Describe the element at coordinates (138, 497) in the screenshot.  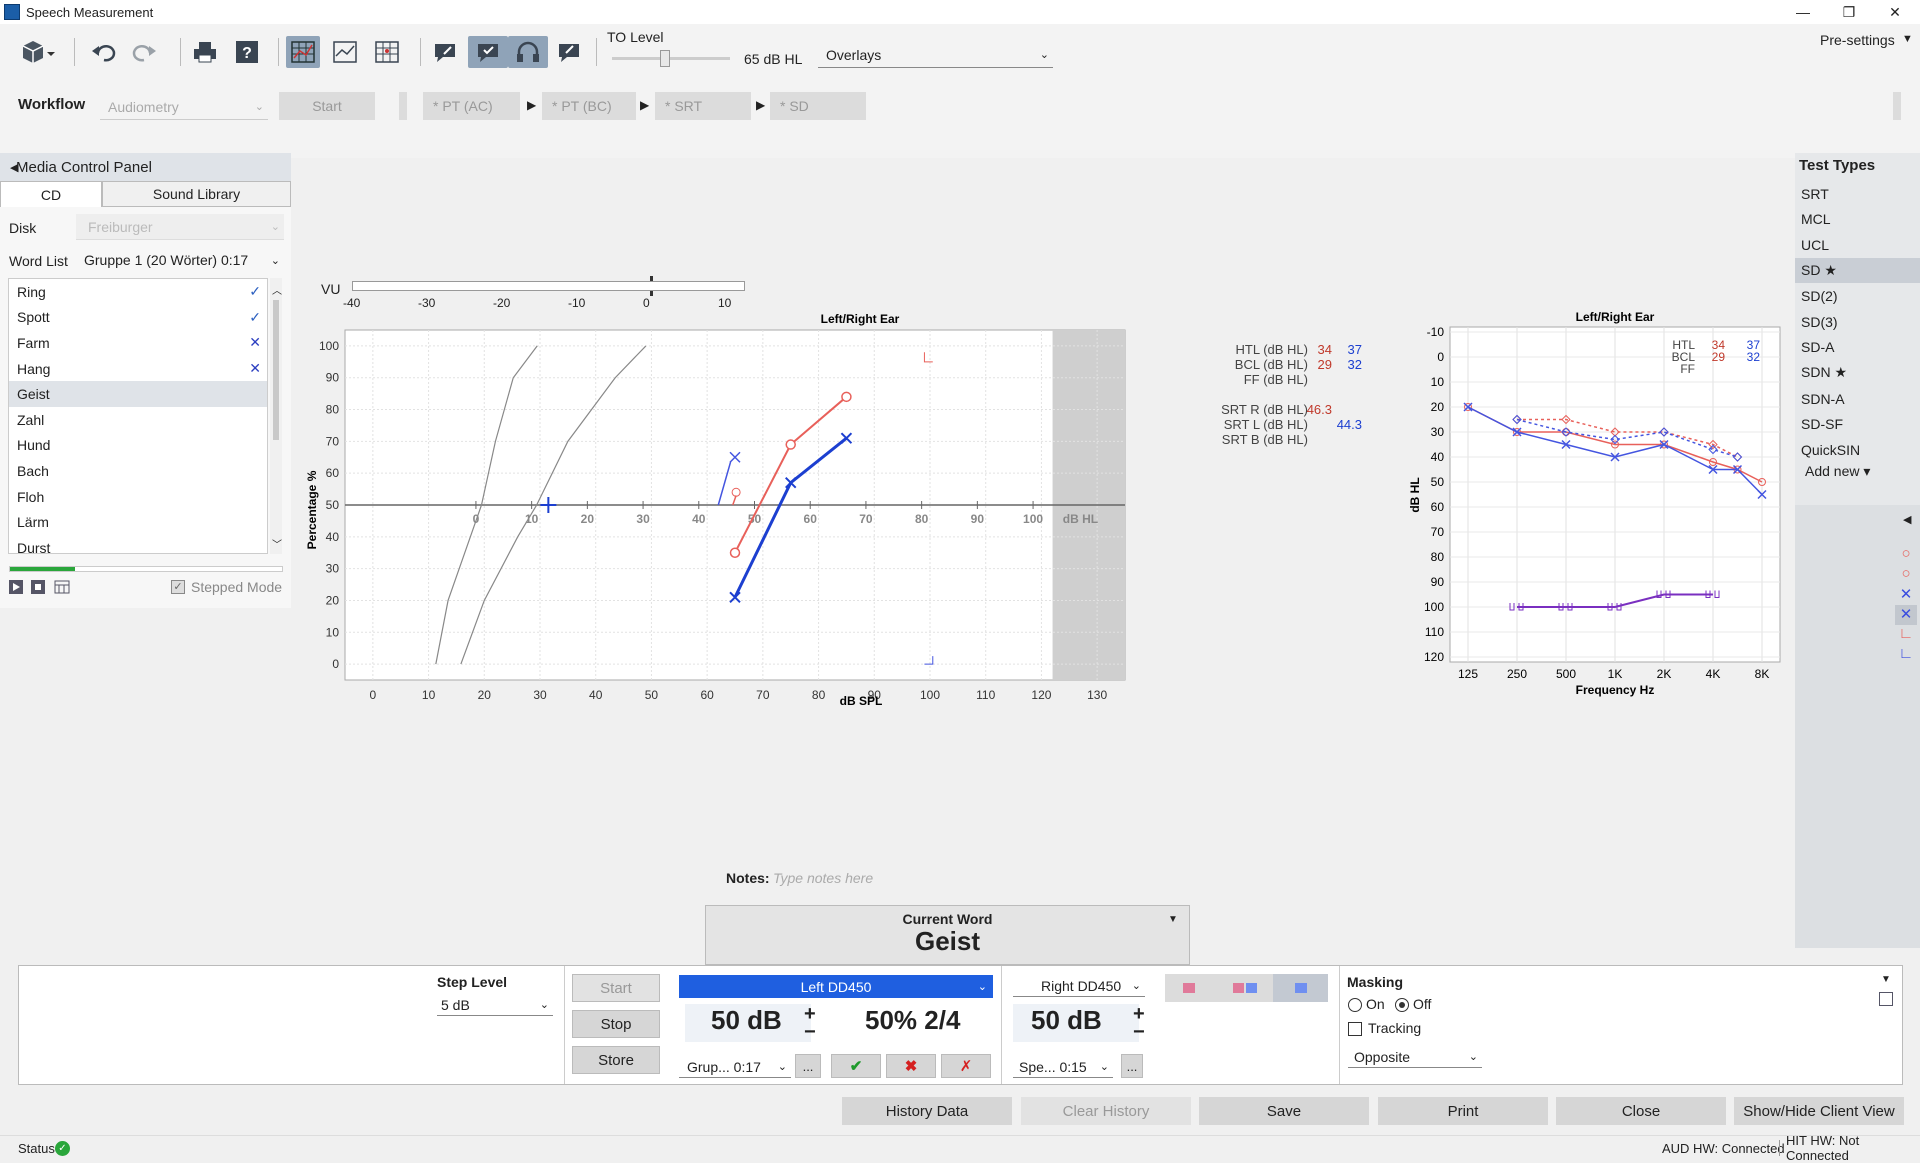
I see `word-list-item: Floh` at that location.